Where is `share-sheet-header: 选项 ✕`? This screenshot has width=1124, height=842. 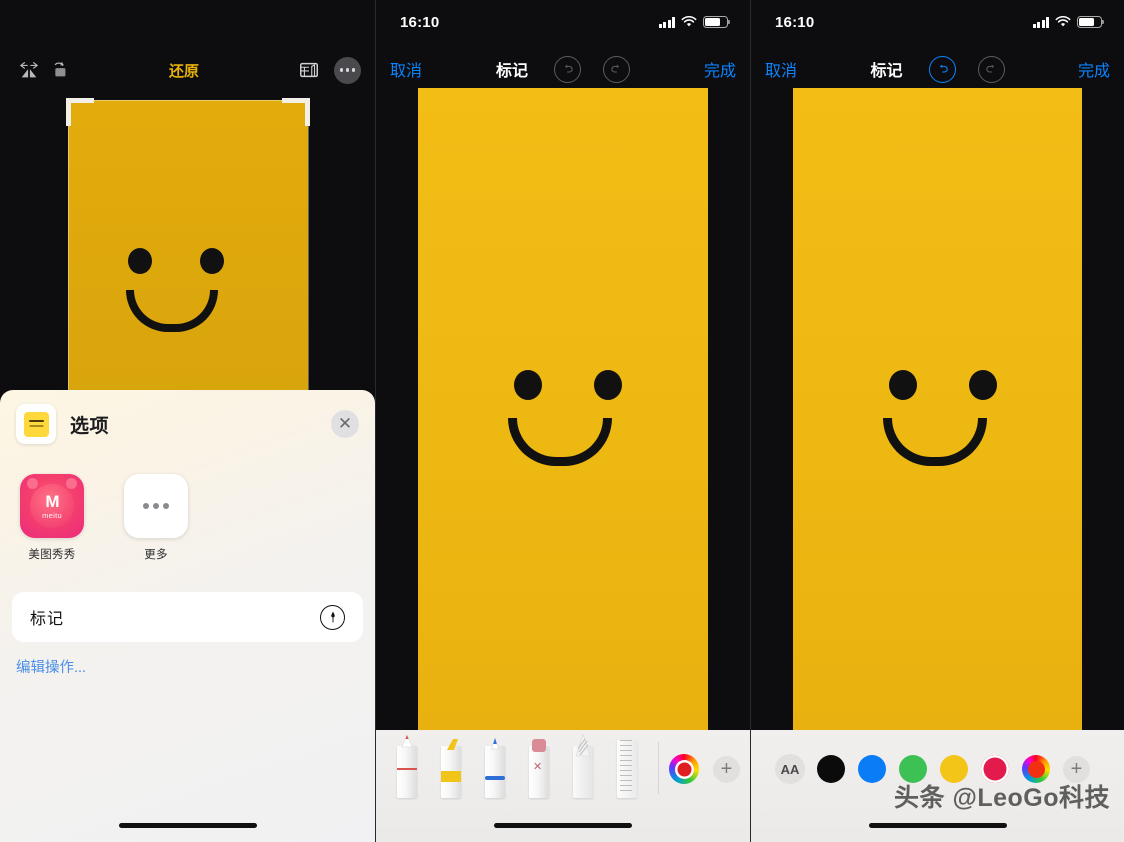
share-sheet-header: 选项 ✕ is located at coordinates (187, 417).